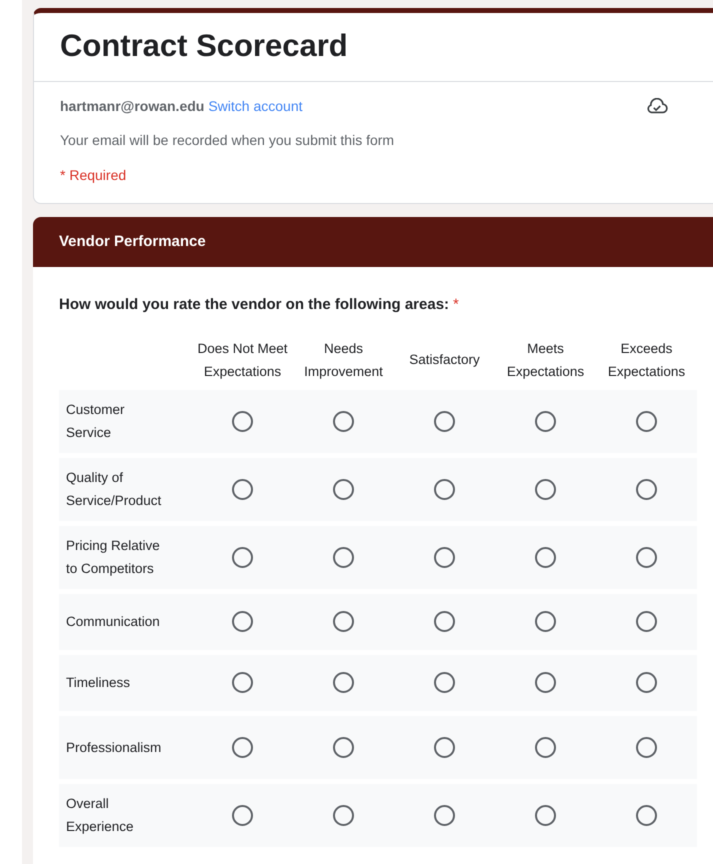 This screenshot has width=713, height=864. What do you see at coordinates (255, 106) in the screenshot?
I see `switch-account-link: Switch account` at bounding box center [255, 106].